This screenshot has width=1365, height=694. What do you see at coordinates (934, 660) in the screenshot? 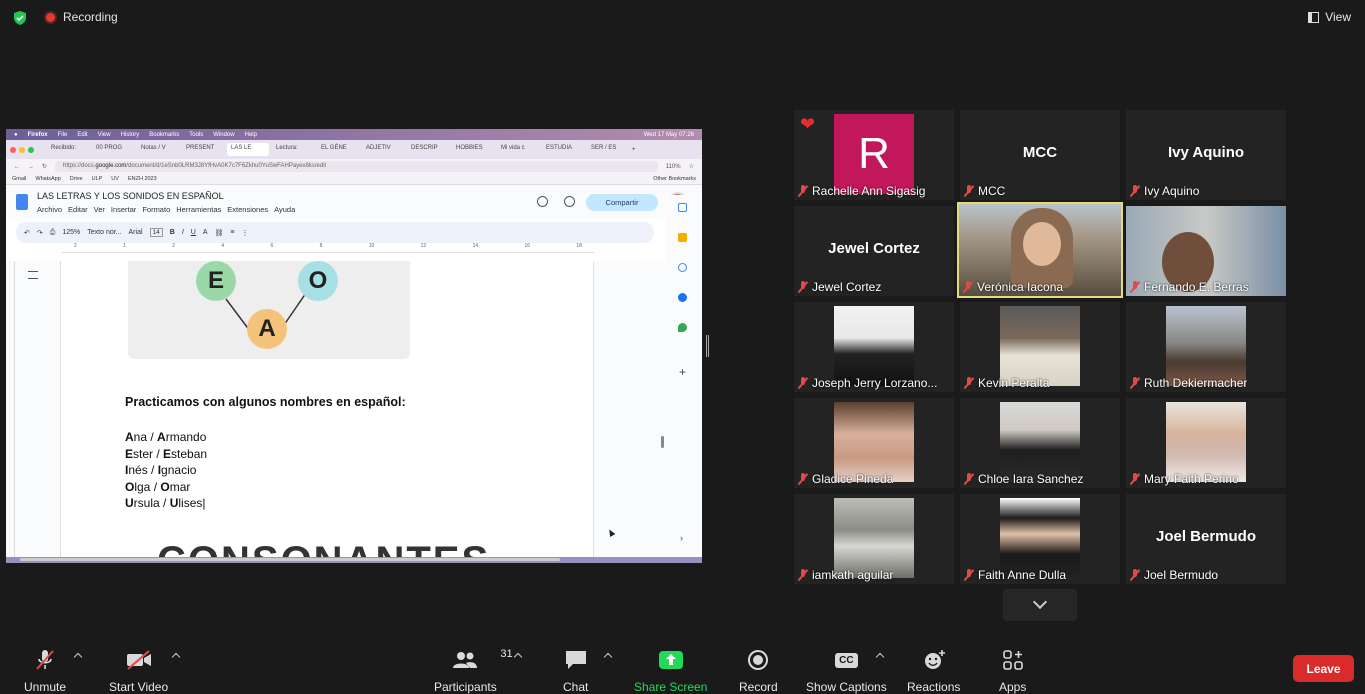
I see `reactions-smiley-icon` at bounding box center [934, 660].